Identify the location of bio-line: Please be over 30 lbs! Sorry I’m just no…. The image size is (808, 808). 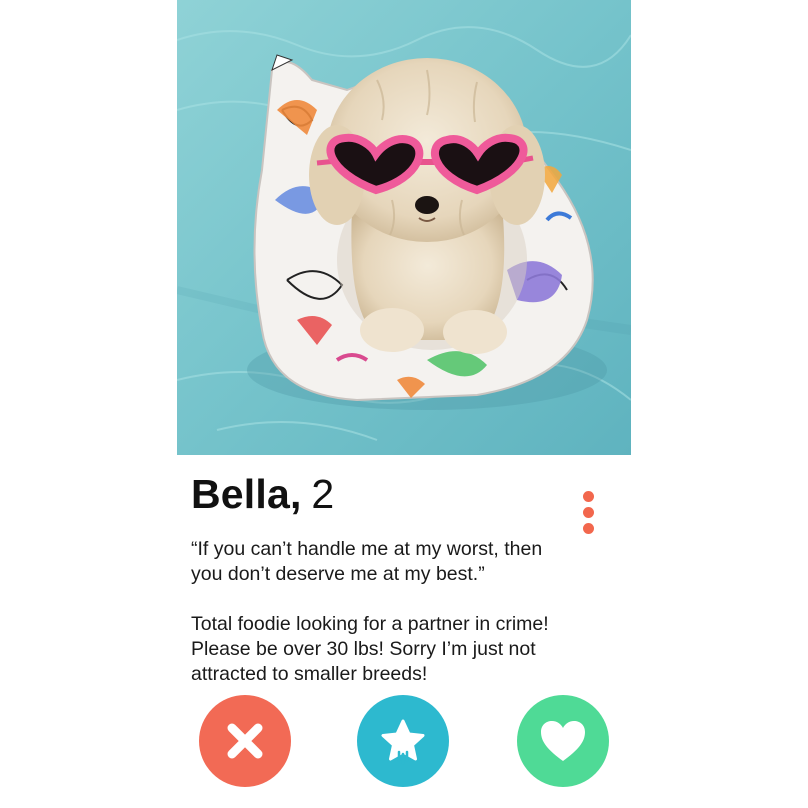
(363, 649).